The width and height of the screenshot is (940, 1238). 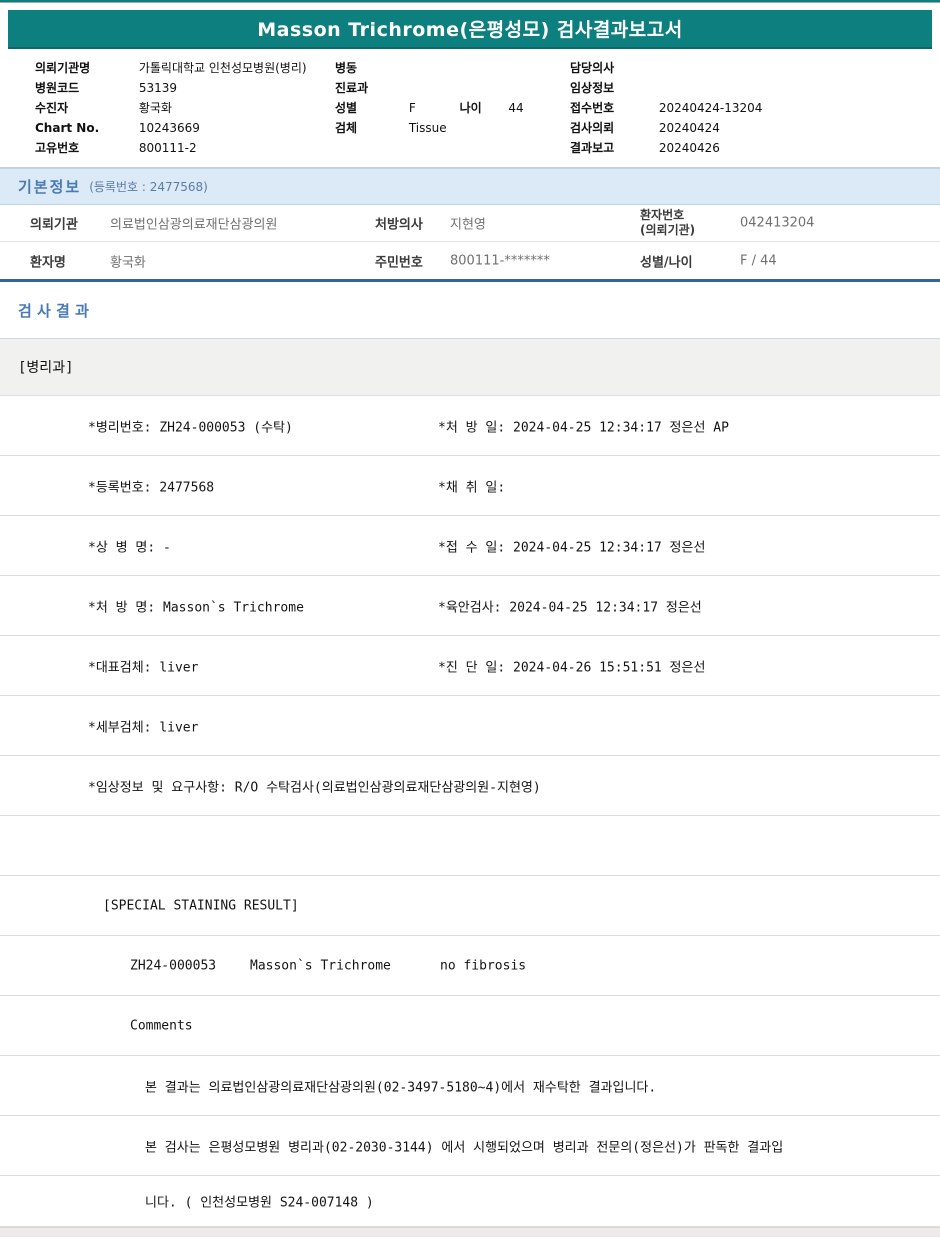 What do you see at coordinates (572, 547) in the screenshot?
I see `detail-right: *접 수 일: 2024-04-25 12:34:17 정은선` at bounding box center [572, 547].